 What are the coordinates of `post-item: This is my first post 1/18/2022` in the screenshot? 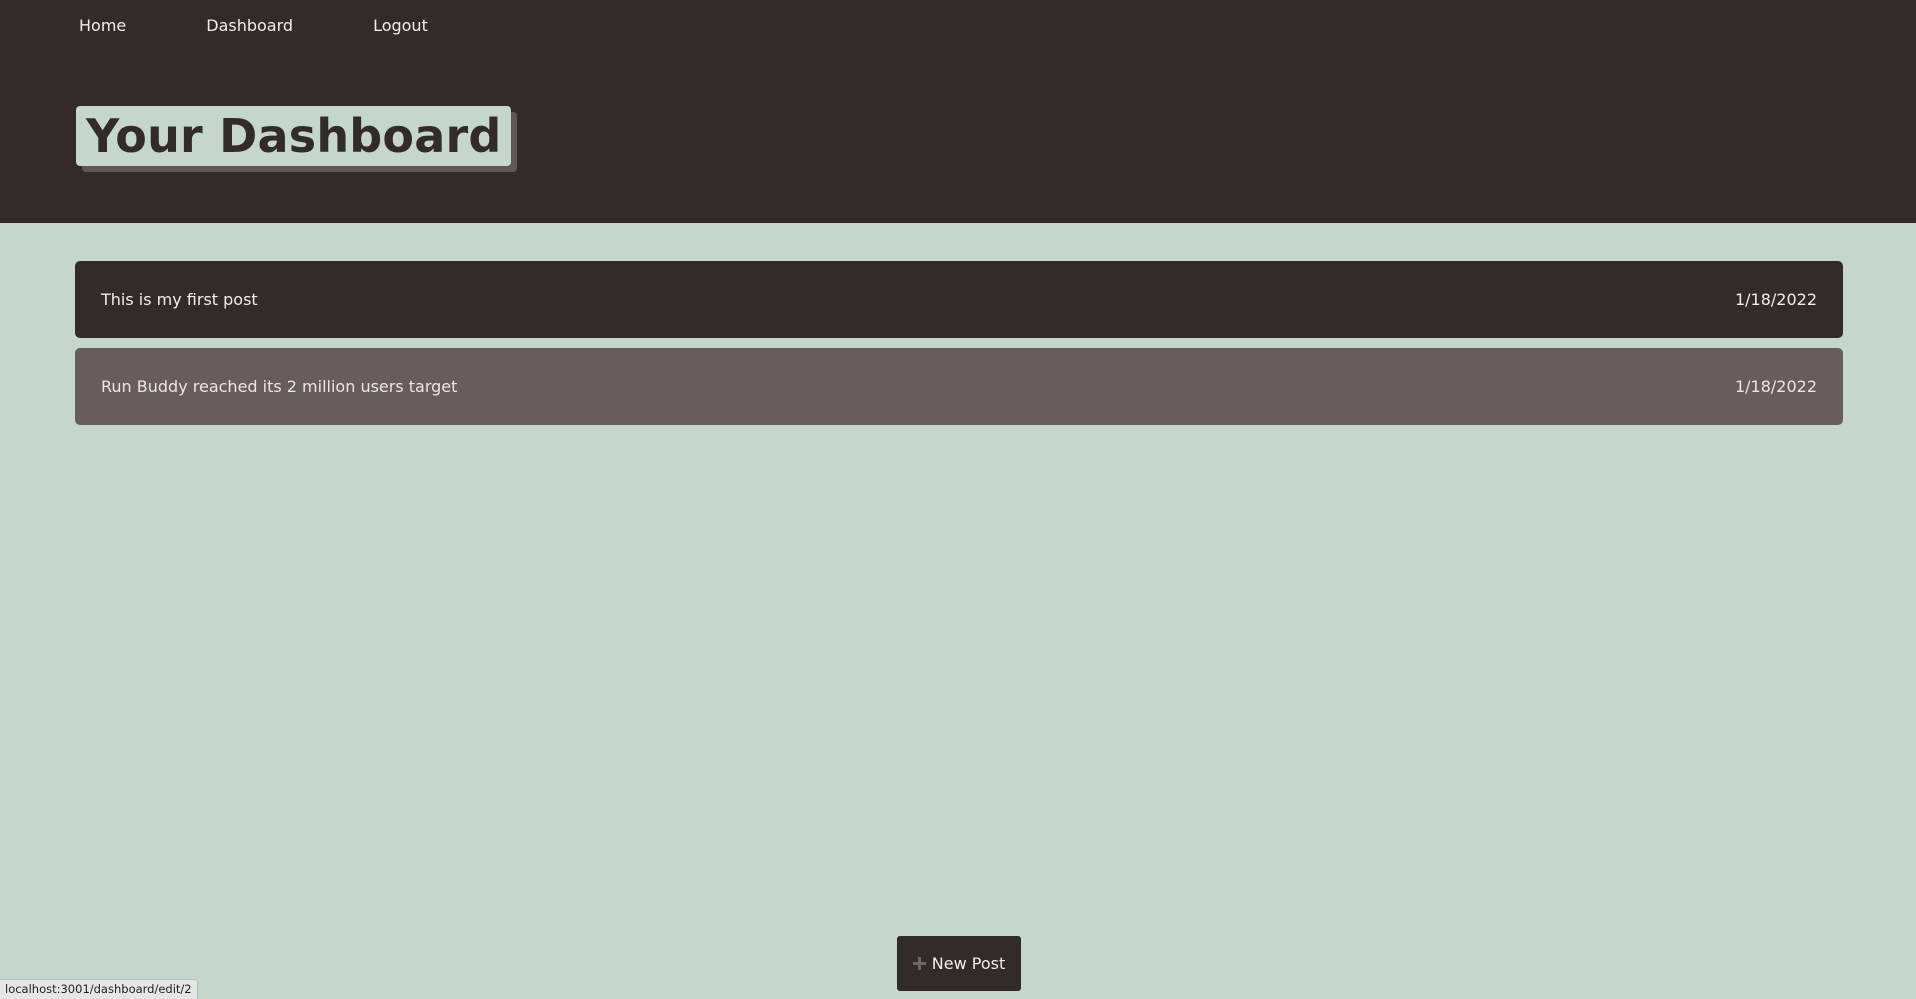 It's located at (959, 299).